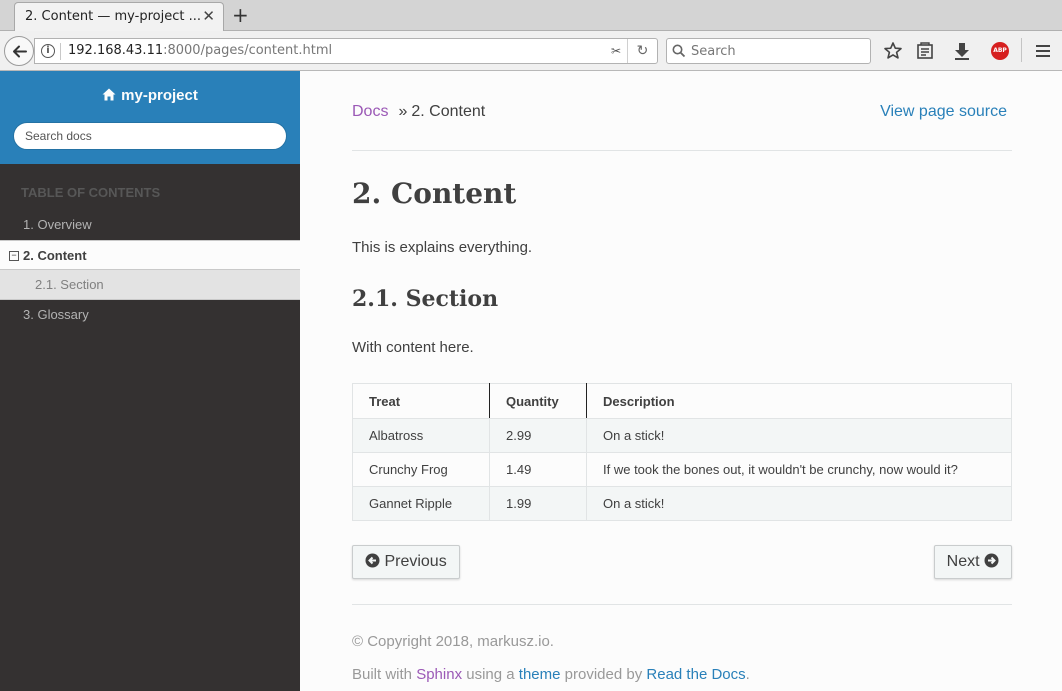 The width and height of the screenshot is (1062, 691). Describe the element at coordinates (421, 469) in the screenshot. I see `table-cell: Crunchy Frog` at that location.